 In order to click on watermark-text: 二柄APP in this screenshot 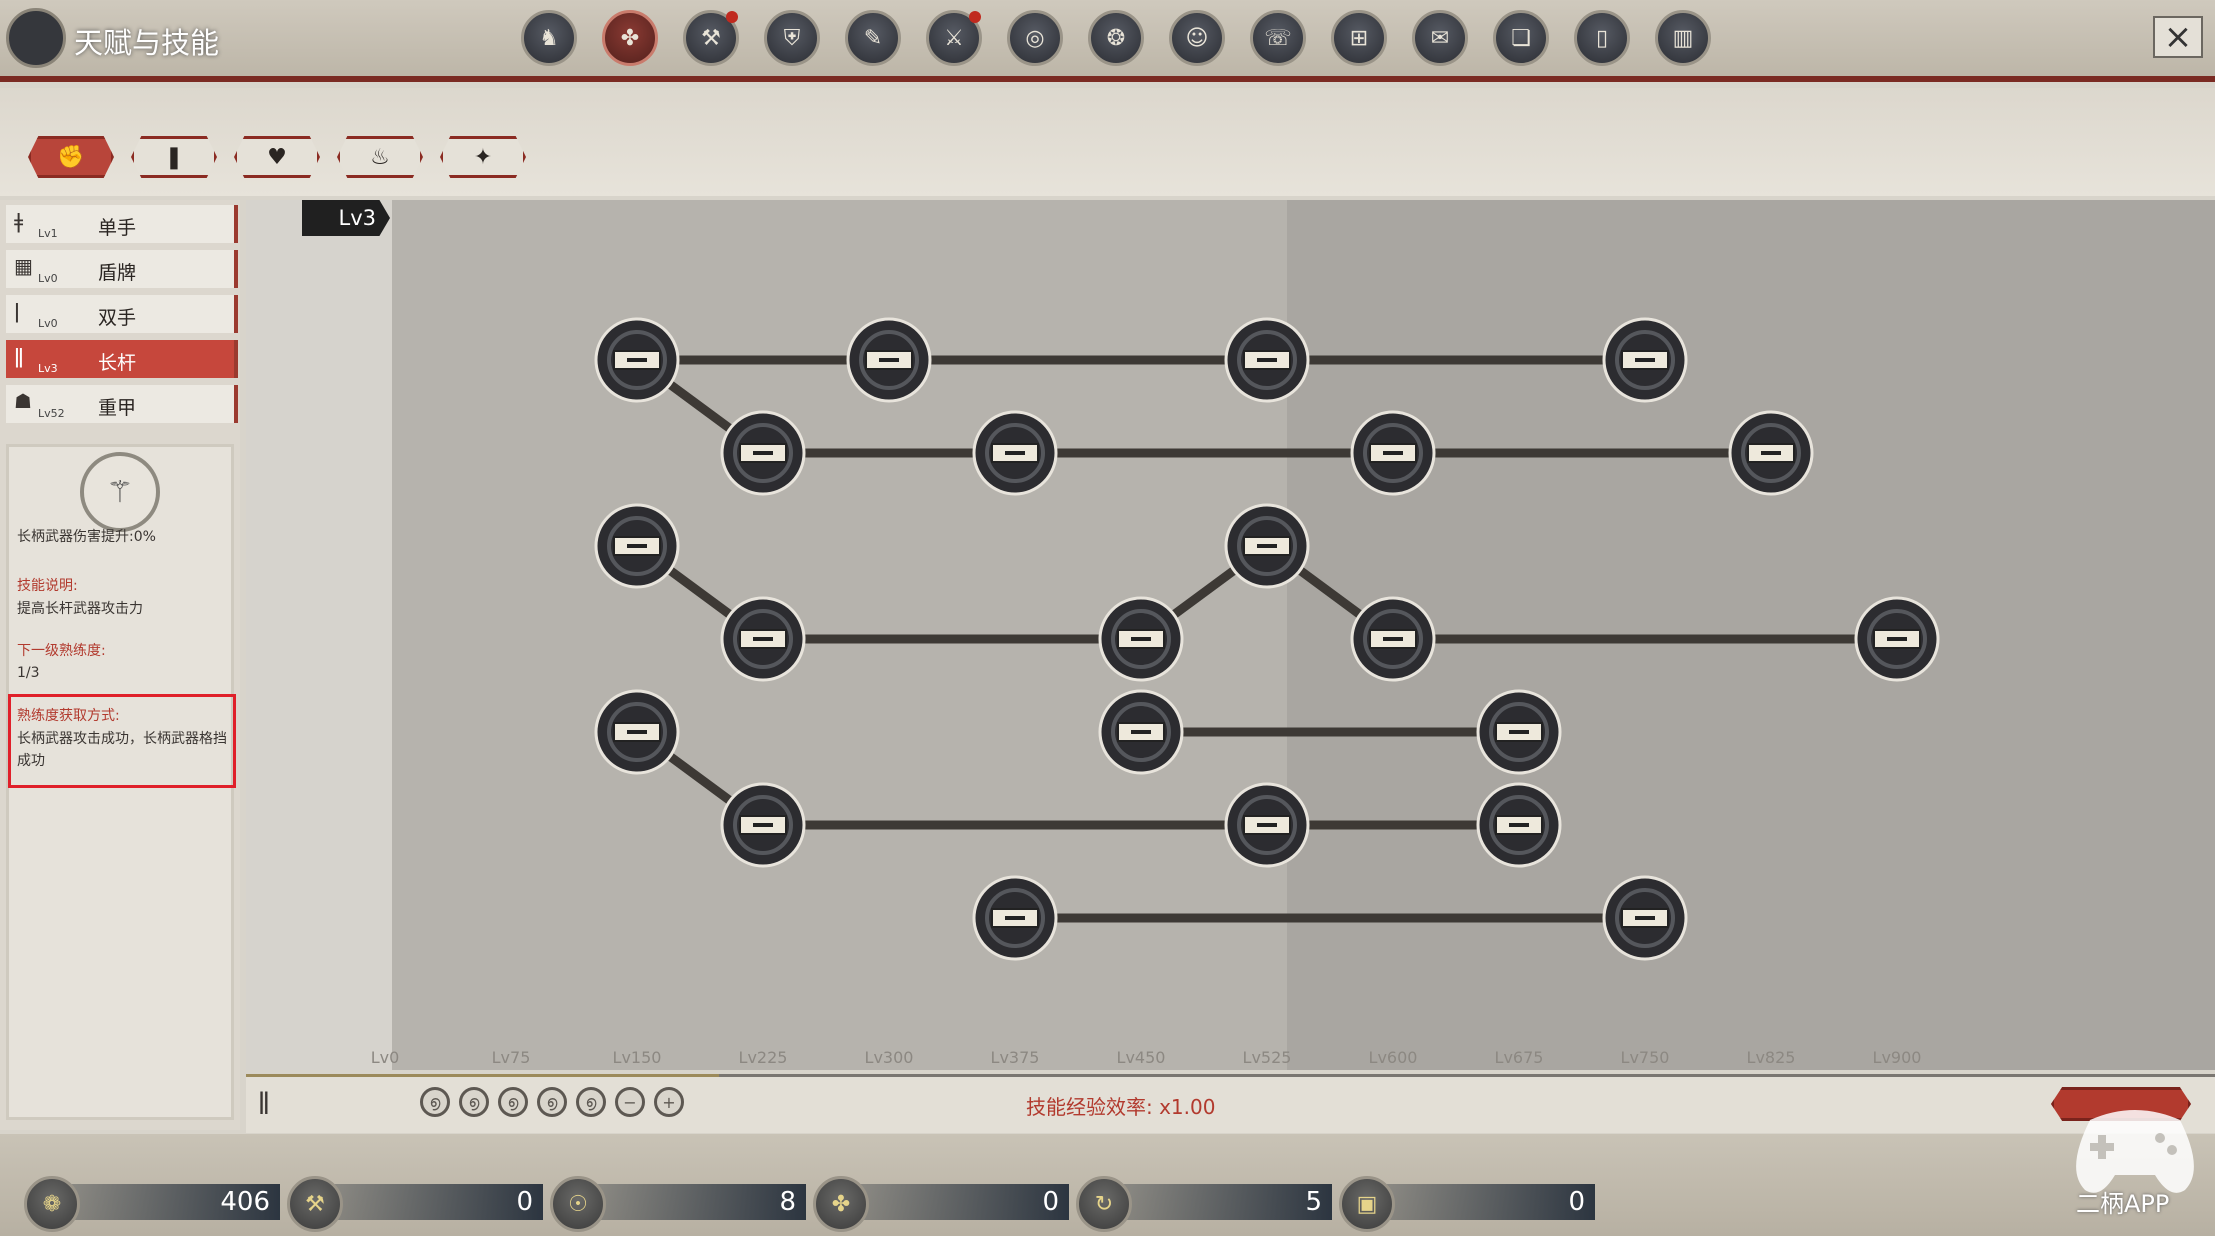, I will do `click(2123, 1204)`.